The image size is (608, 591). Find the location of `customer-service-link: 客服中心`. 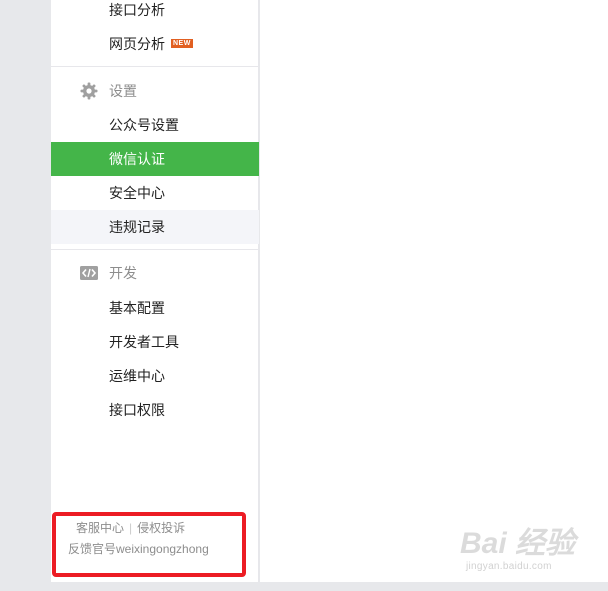

customer-service-link: 客服中心 is located at coordinates (100, 528).